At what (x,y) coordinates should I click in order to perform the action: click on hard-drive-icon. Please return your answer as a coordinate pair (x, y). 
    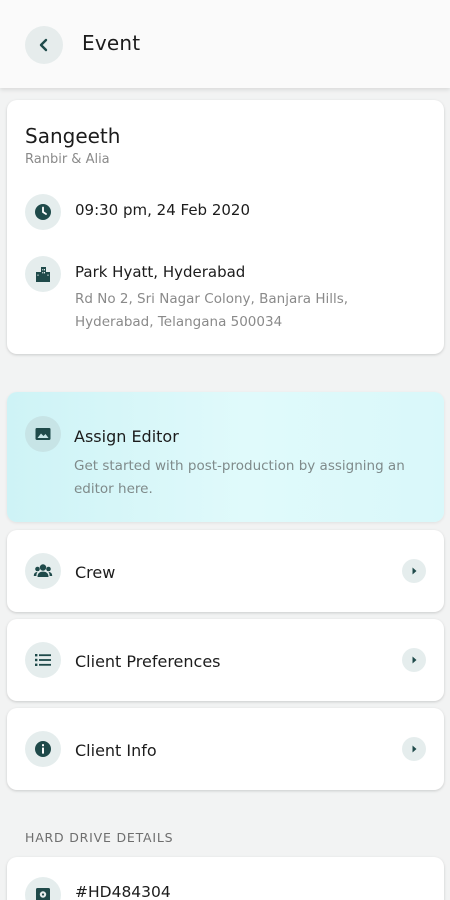
    Looking at the image, I should click on (43, 894).